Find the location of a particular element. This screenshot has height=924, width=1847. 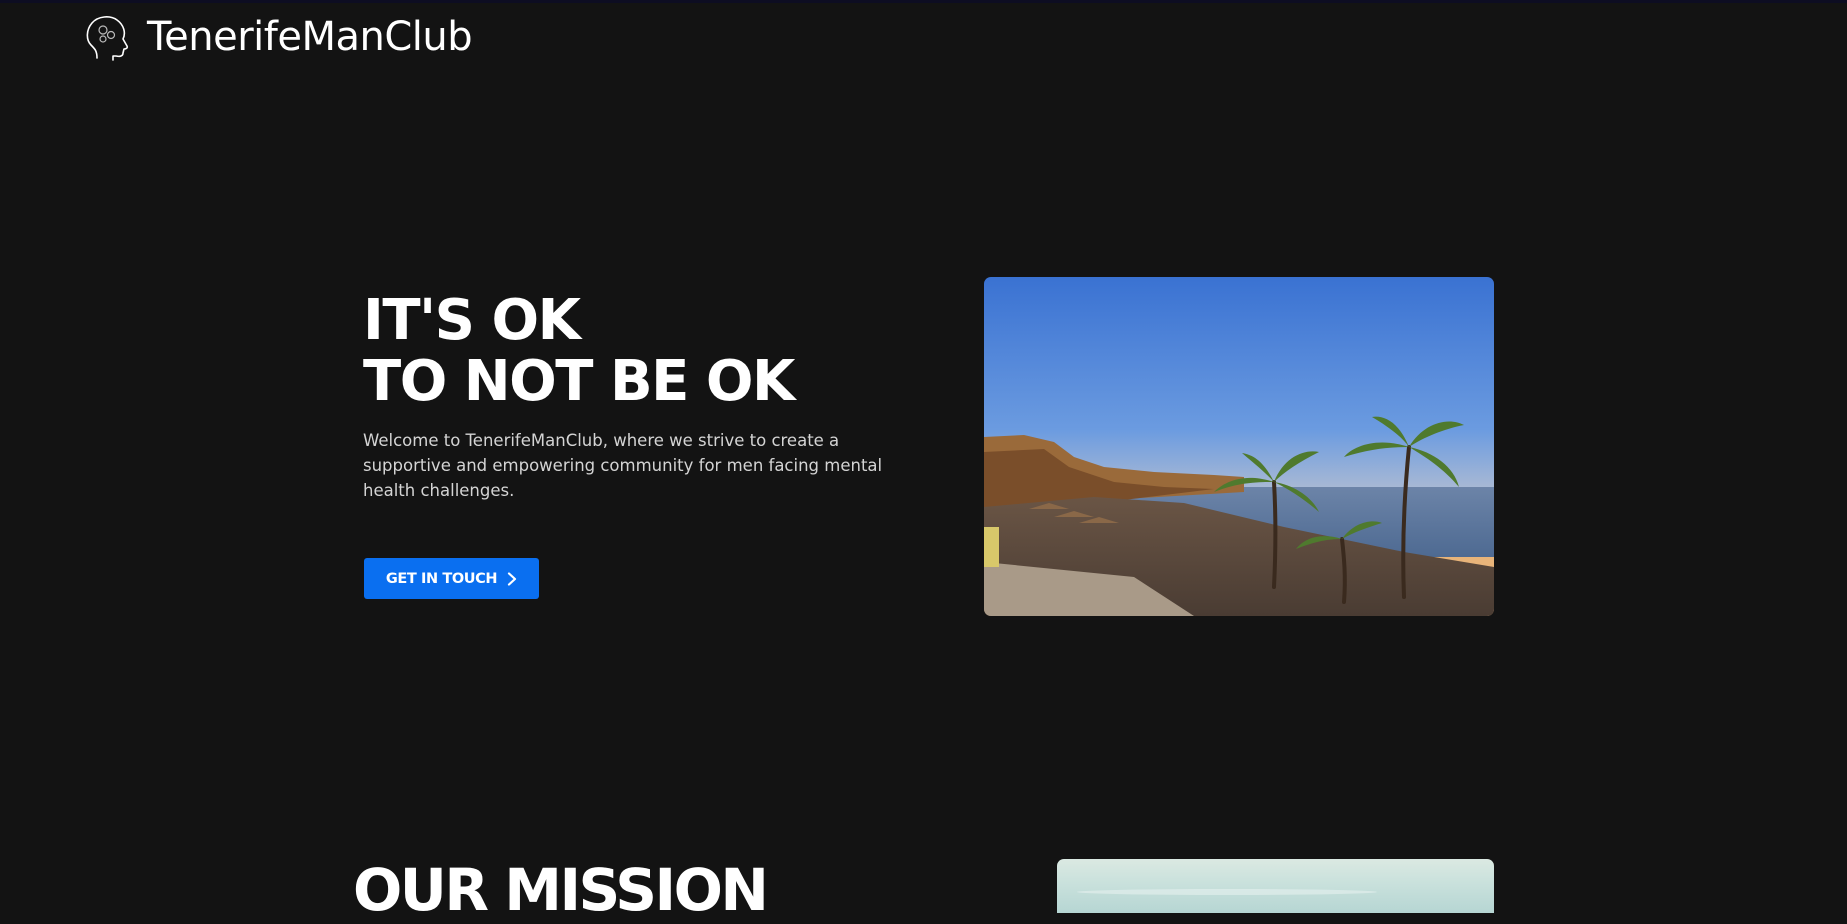

site-header: TenerifeManClub is located at coordinates (278, 37).